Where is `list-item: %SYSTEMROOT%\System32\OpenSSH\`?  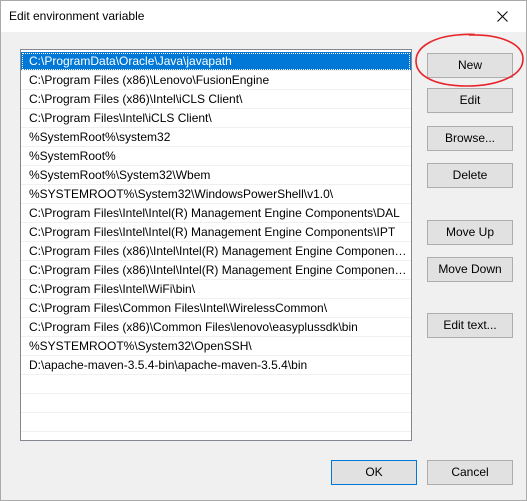
list-item: %SYSTEMROOT%\System32\OpenSSH\ is located at coordinates (216, 346).